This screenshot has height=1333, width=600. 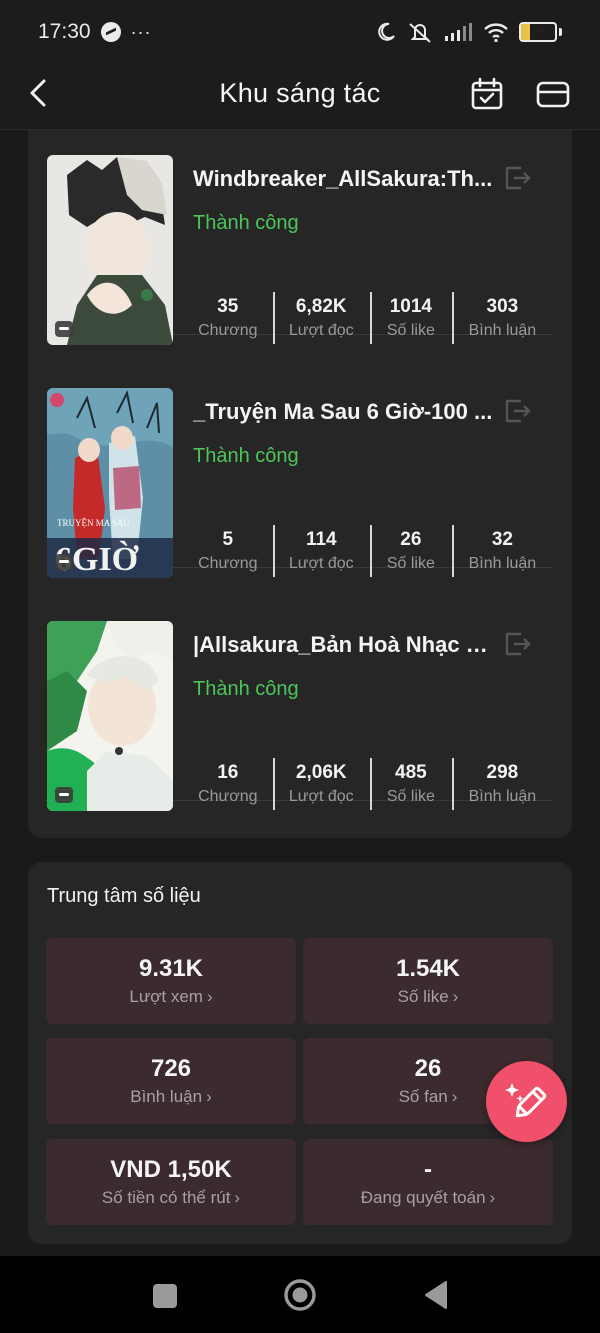 I want to click on stat-comments: 303 Bình luận, so click(x=502, y=318).